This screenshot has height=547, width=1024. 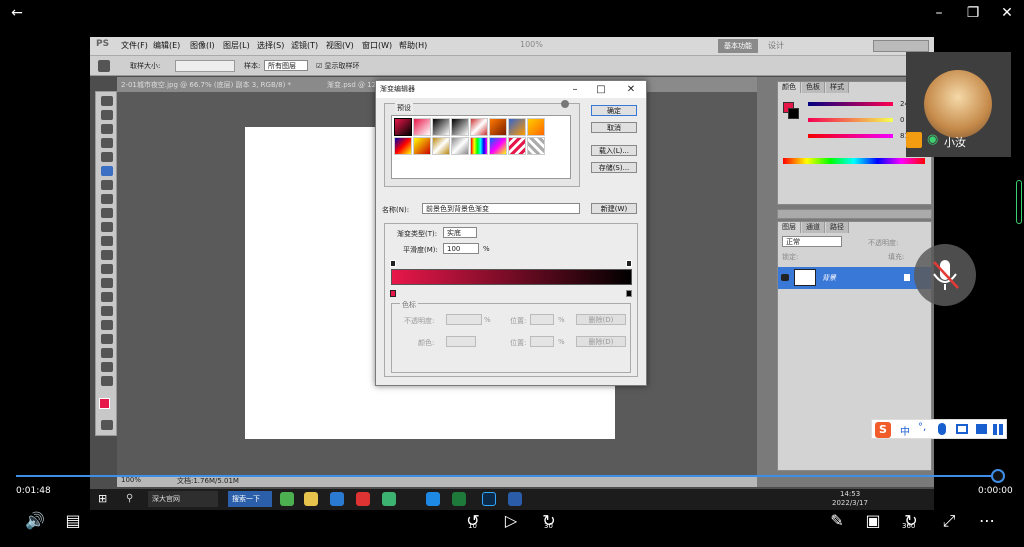 What do you see at coordinates (107, 213) in the screenshot?
I see `stamp-tool-icon` at bounding box center [107, 213].